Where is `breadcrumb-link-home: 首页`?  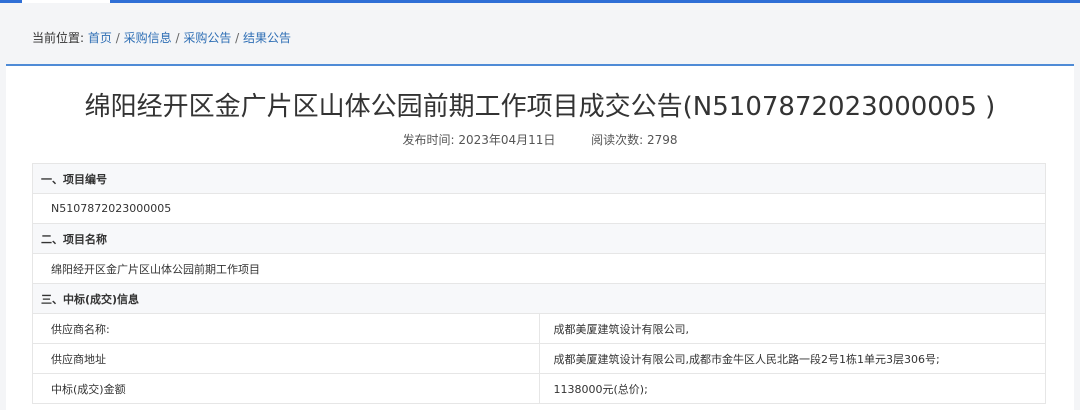
breadcrumb-link-home: 首页 is located at coordinates (100, 38).